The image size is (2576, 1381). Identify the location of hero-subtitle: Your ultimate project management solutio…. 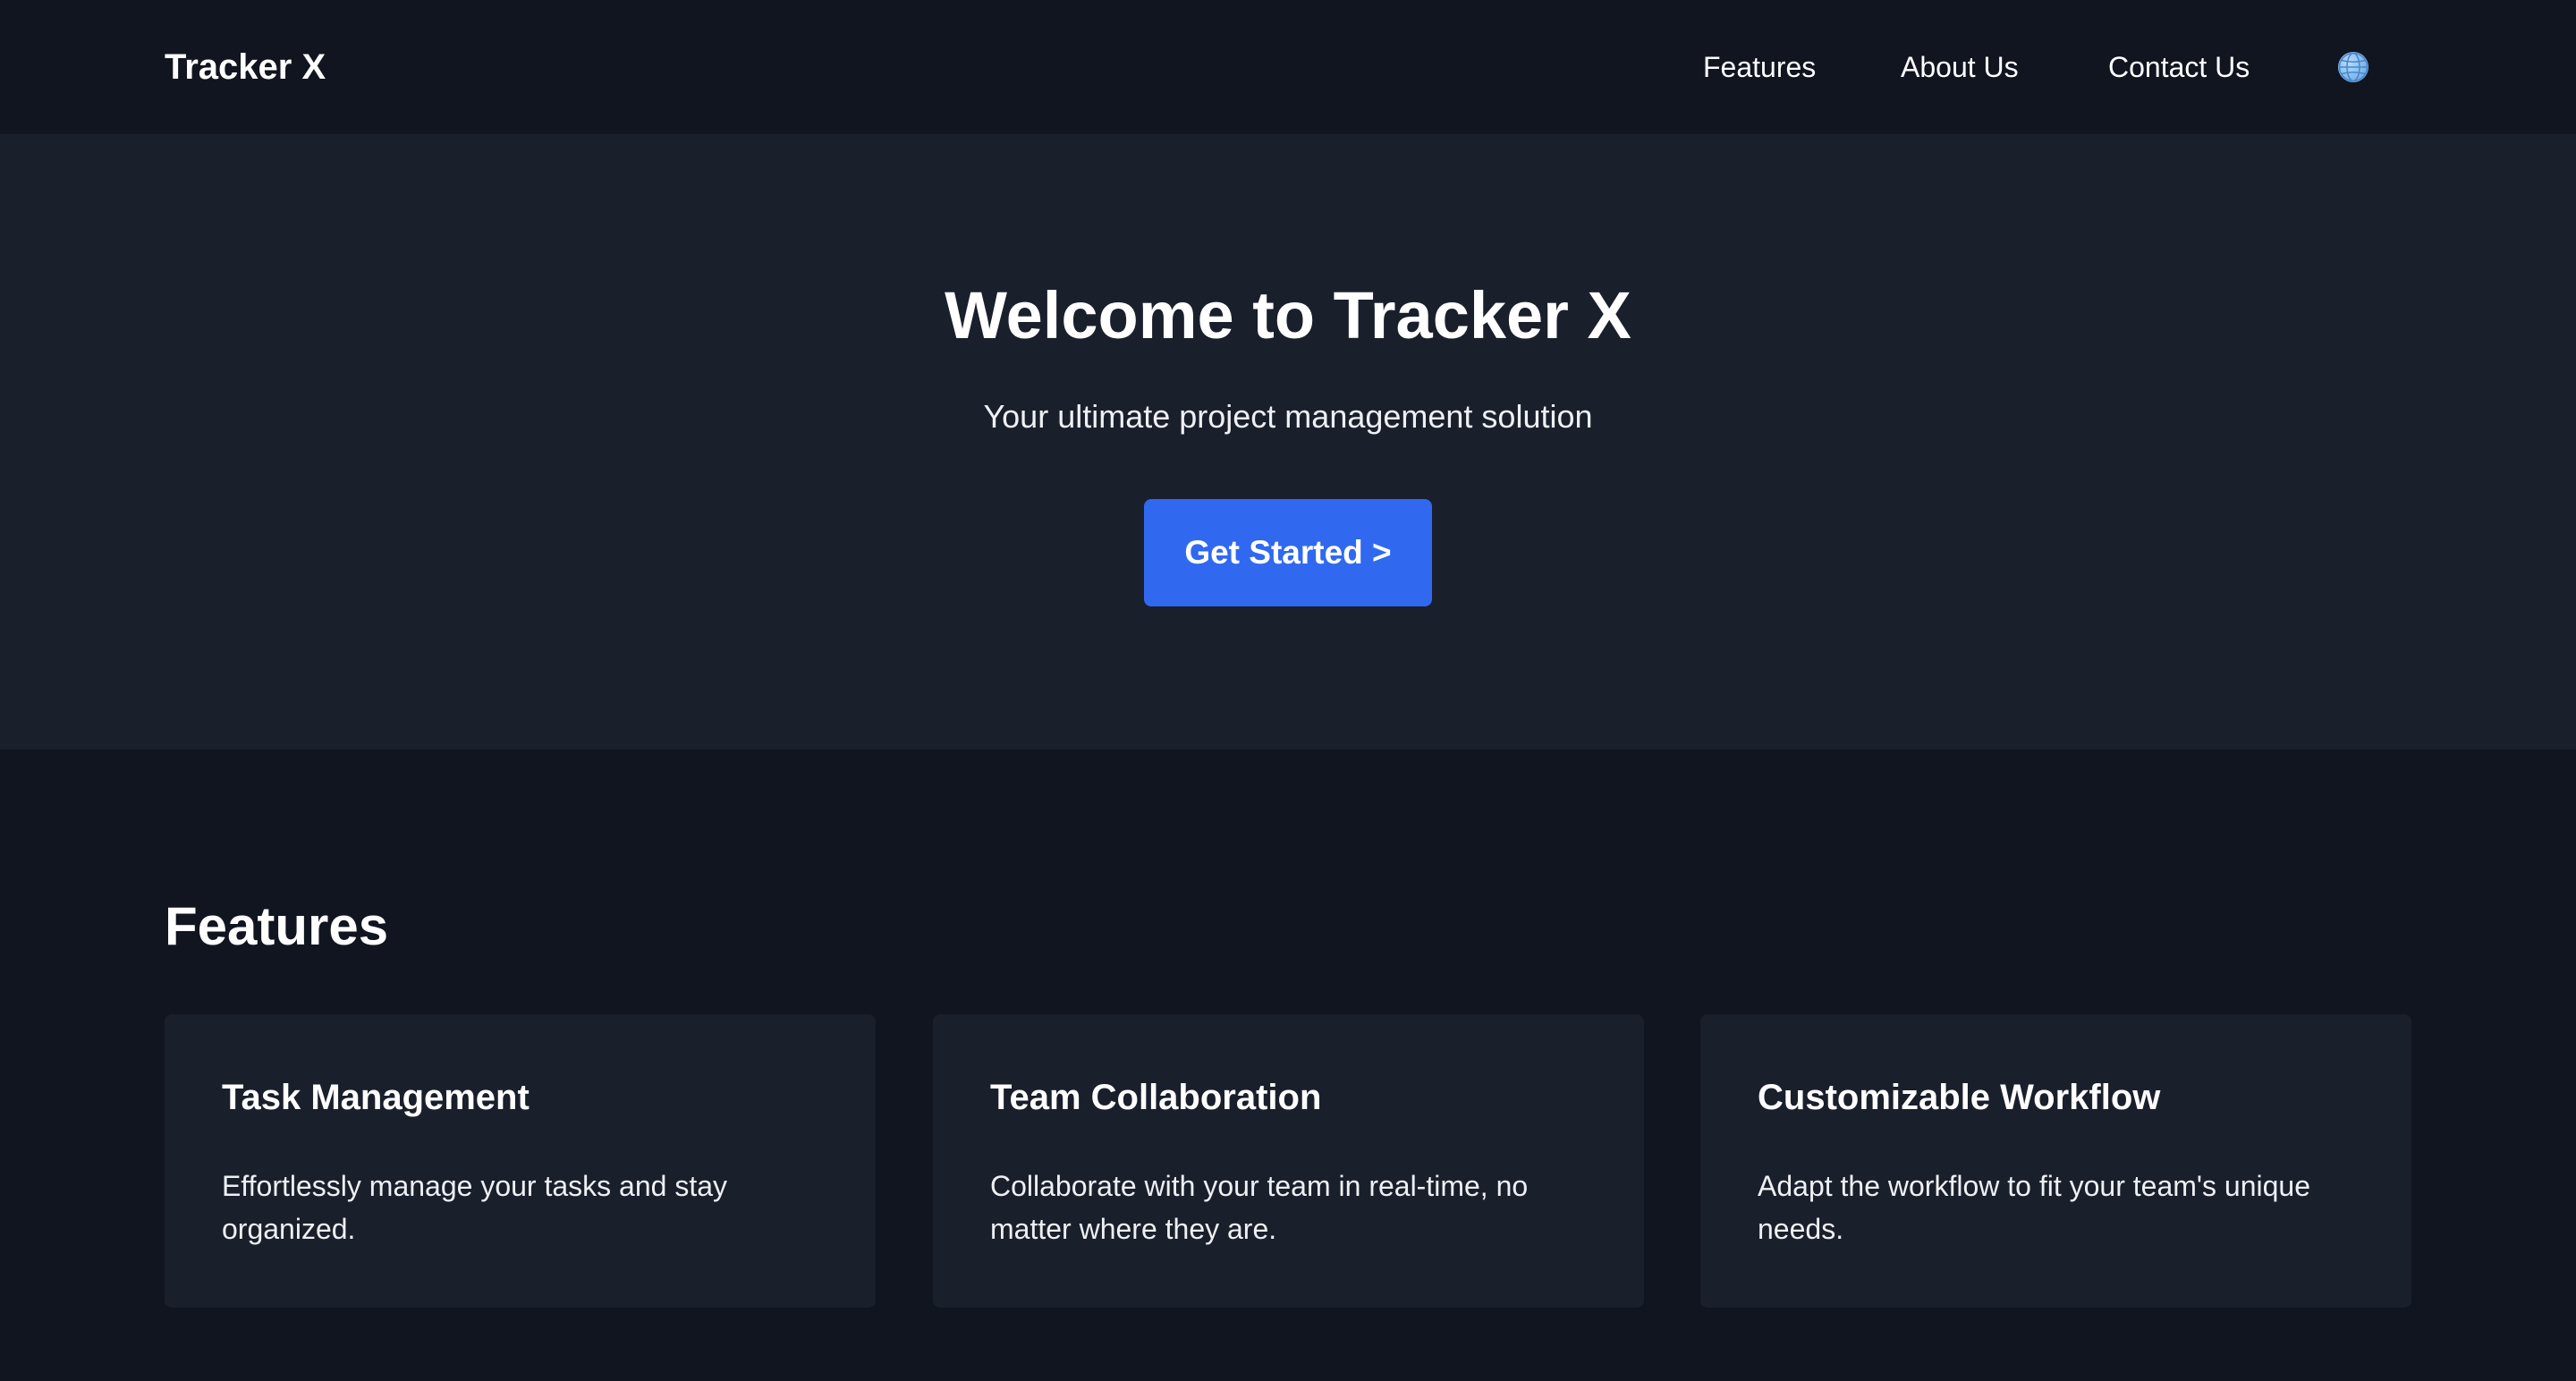
(1288, 416).